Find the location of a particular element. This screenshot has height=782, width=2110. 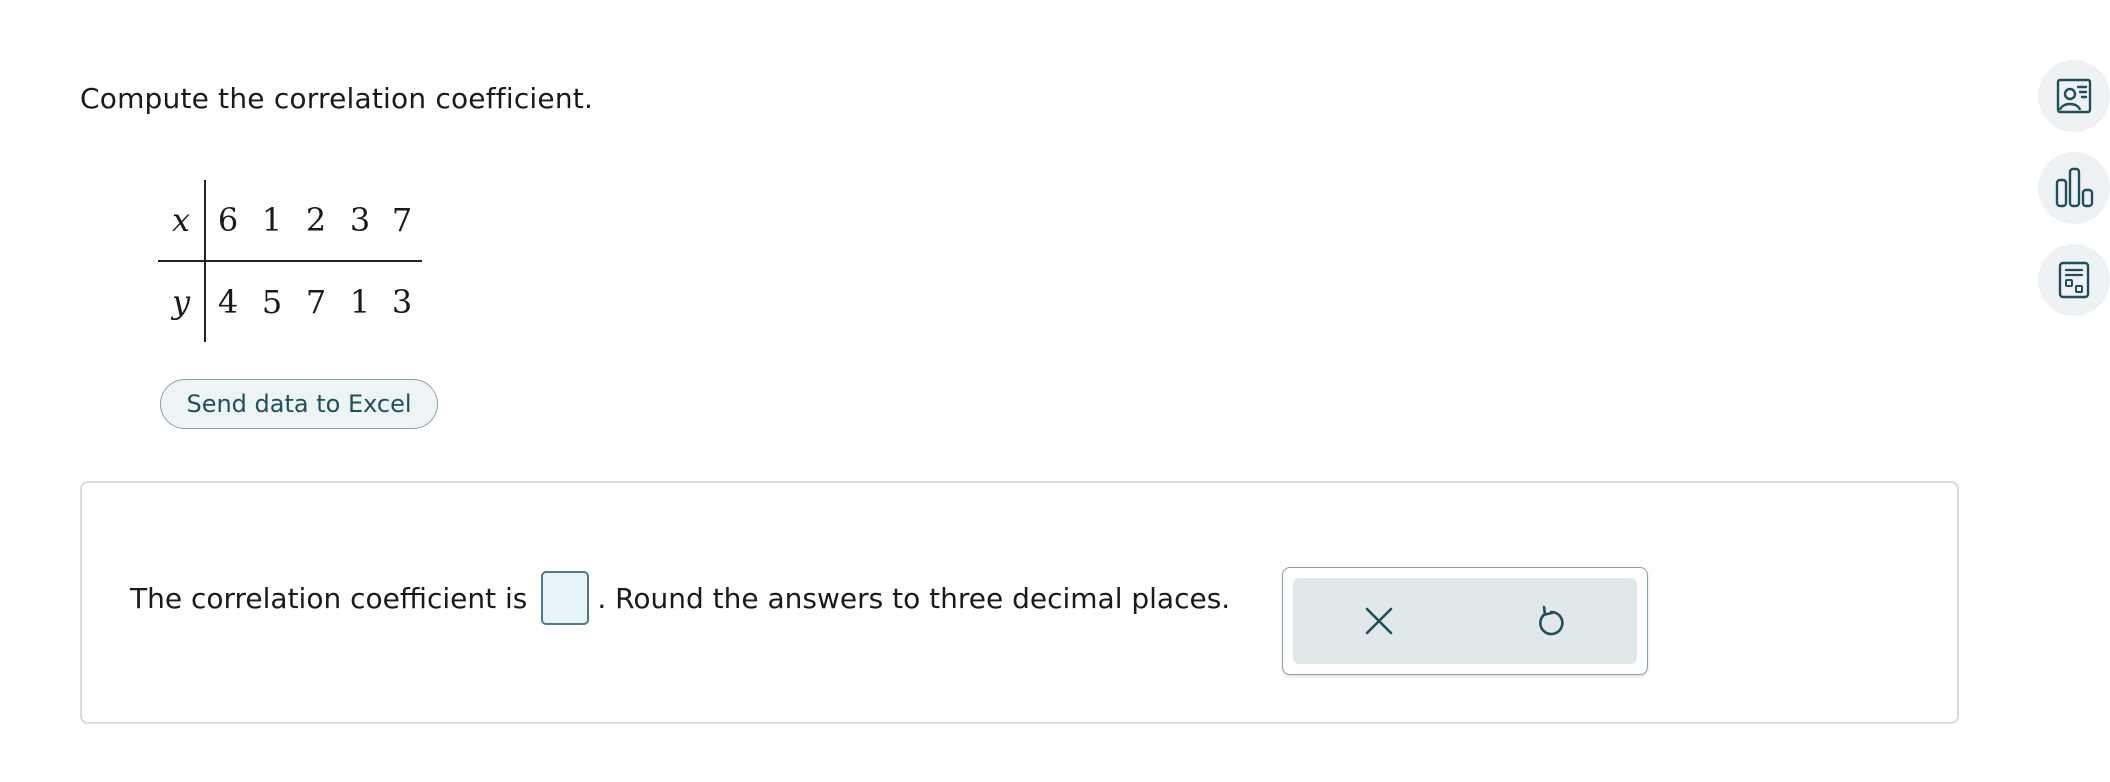

presenter-icon is located at coordinates (2074, 96).